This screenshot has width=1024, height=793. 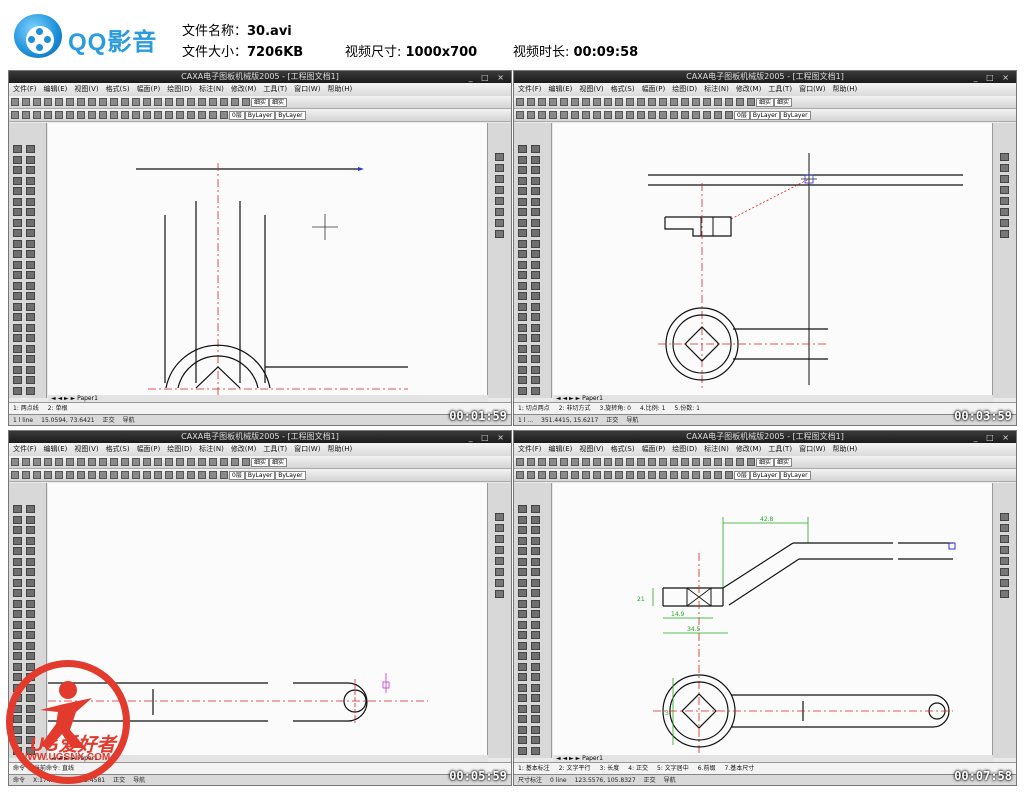 What do you see at coordinates (638, 768) in the screenshot?
I see `command-option: 4: 正交` at bounding box center [638, 768].